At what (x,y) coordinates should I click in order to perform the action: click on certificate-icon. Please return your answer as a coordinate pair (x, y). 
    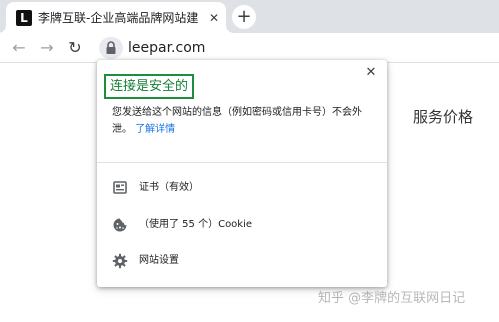
    Looking at the image, I should click on (120, 187).